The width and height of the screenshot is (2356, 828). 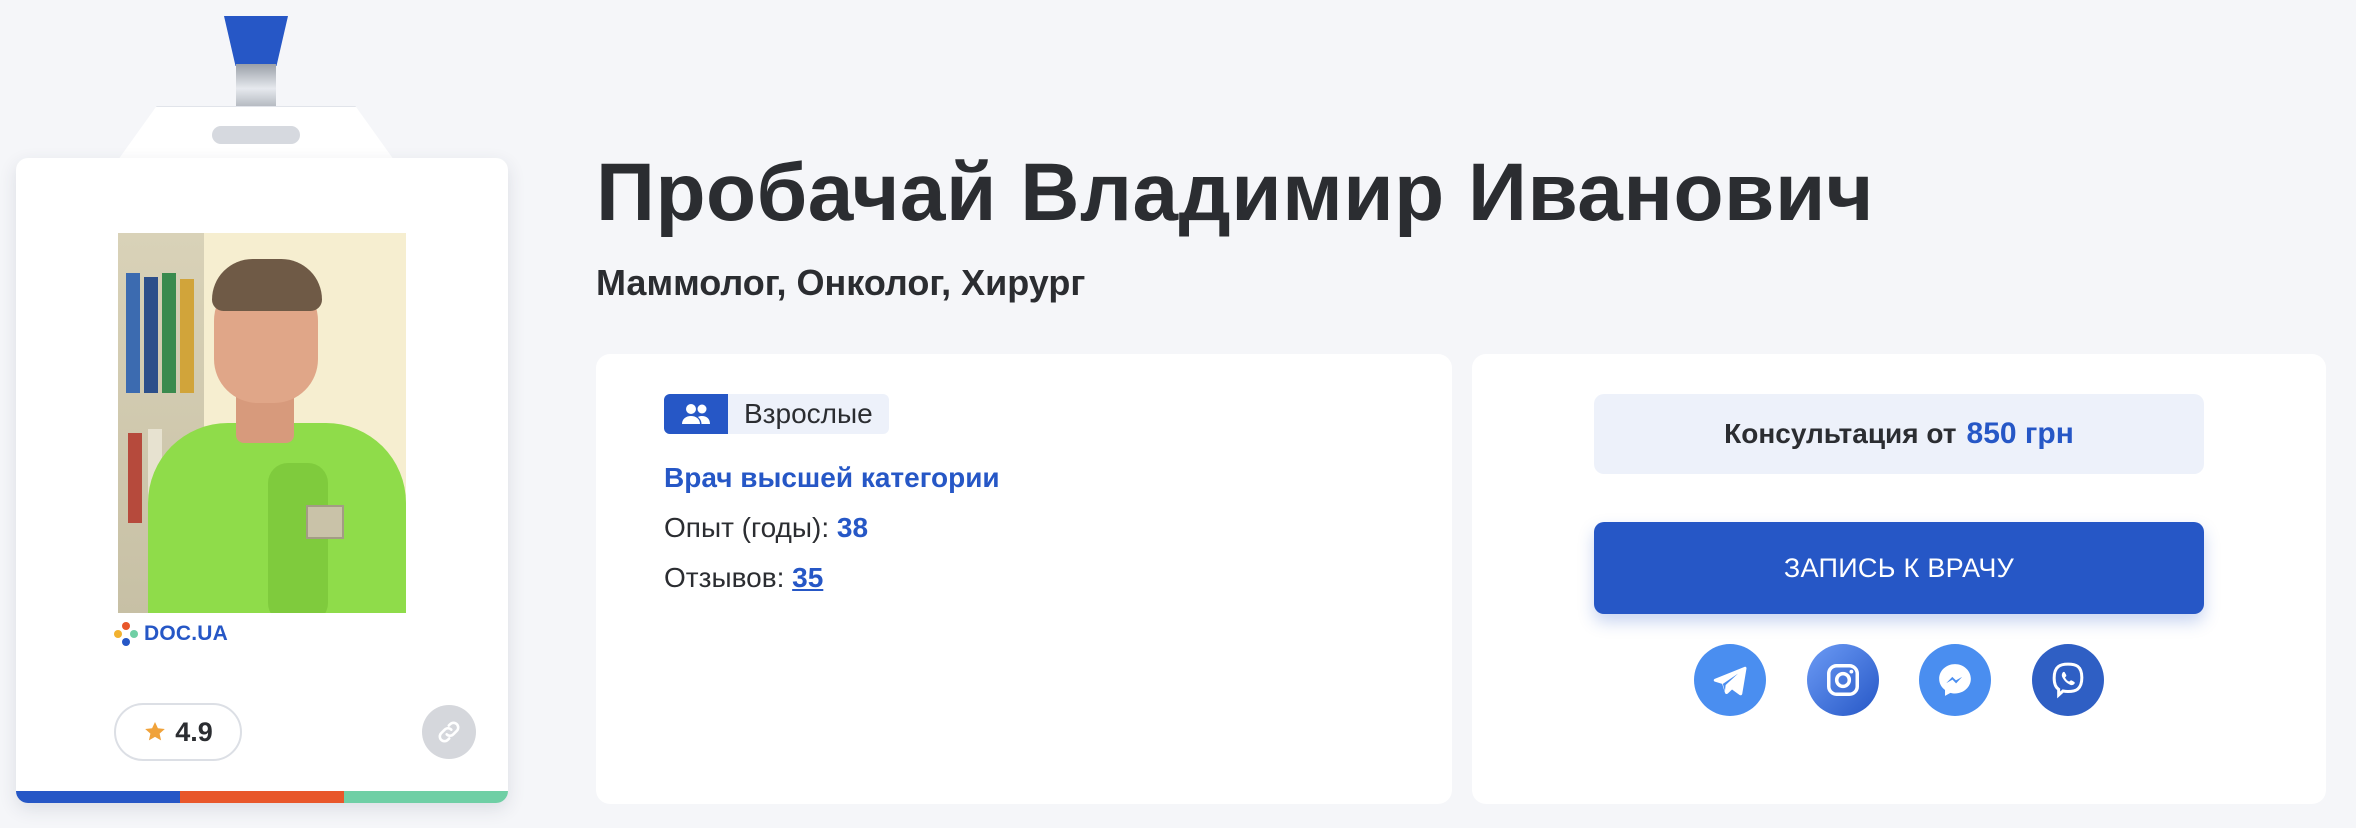 I want to click on experience-label: Опыт (годы):, so click(x=747, y=527).